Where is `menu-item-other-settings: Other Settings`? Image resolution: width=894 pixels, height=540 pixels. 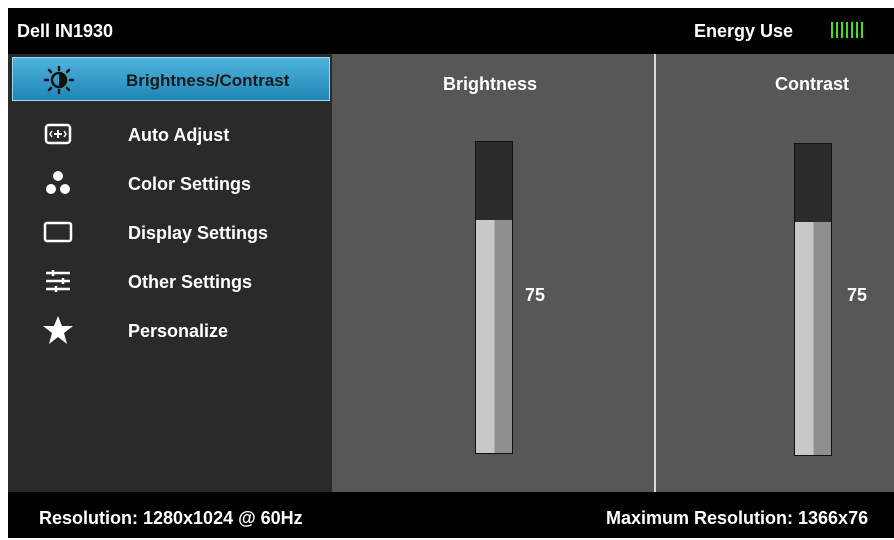 menu-item-other-settings: Other Settings is located at coordinates (171, 281).